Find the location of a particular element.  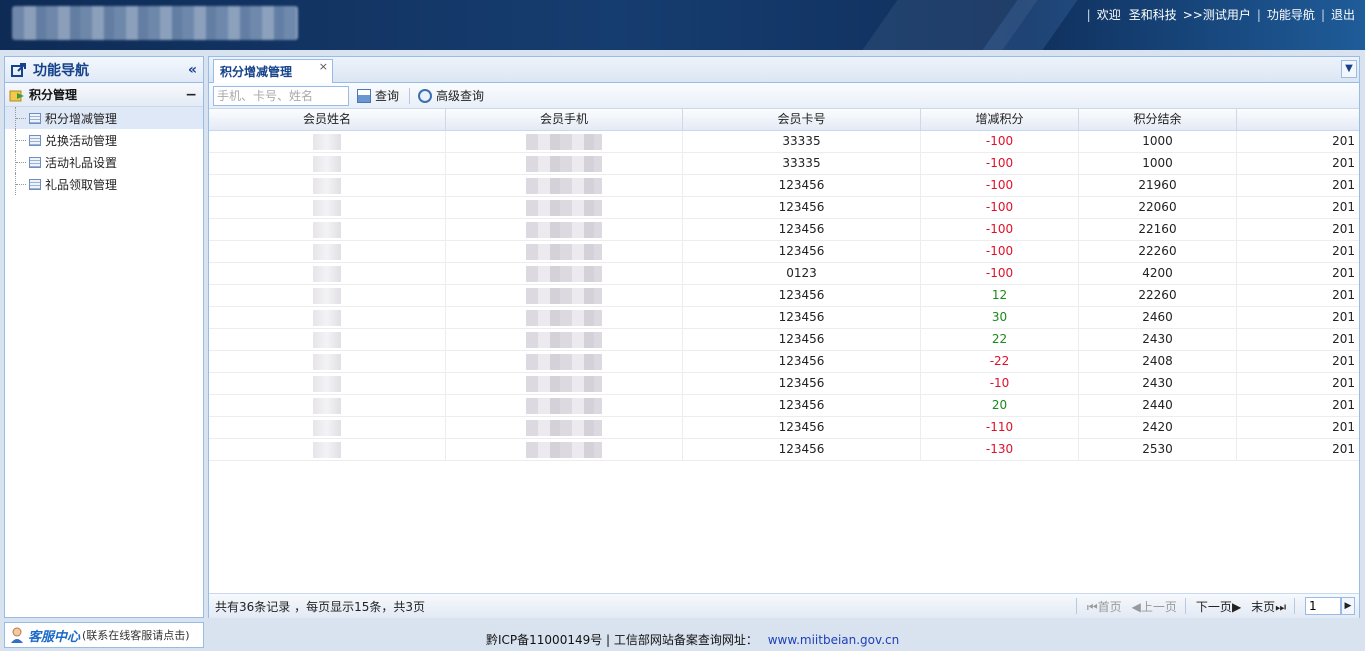

table-row: 123456 -100 22060 201 is located at coordinates (784, 208).